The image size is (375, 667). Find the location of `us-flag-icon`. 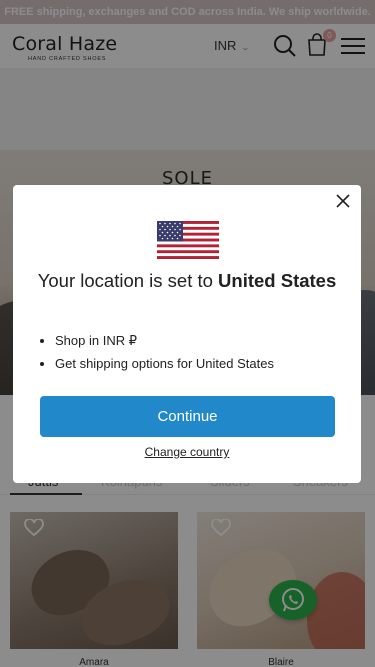

us-flag-icon is located at coordinates (188, 240).